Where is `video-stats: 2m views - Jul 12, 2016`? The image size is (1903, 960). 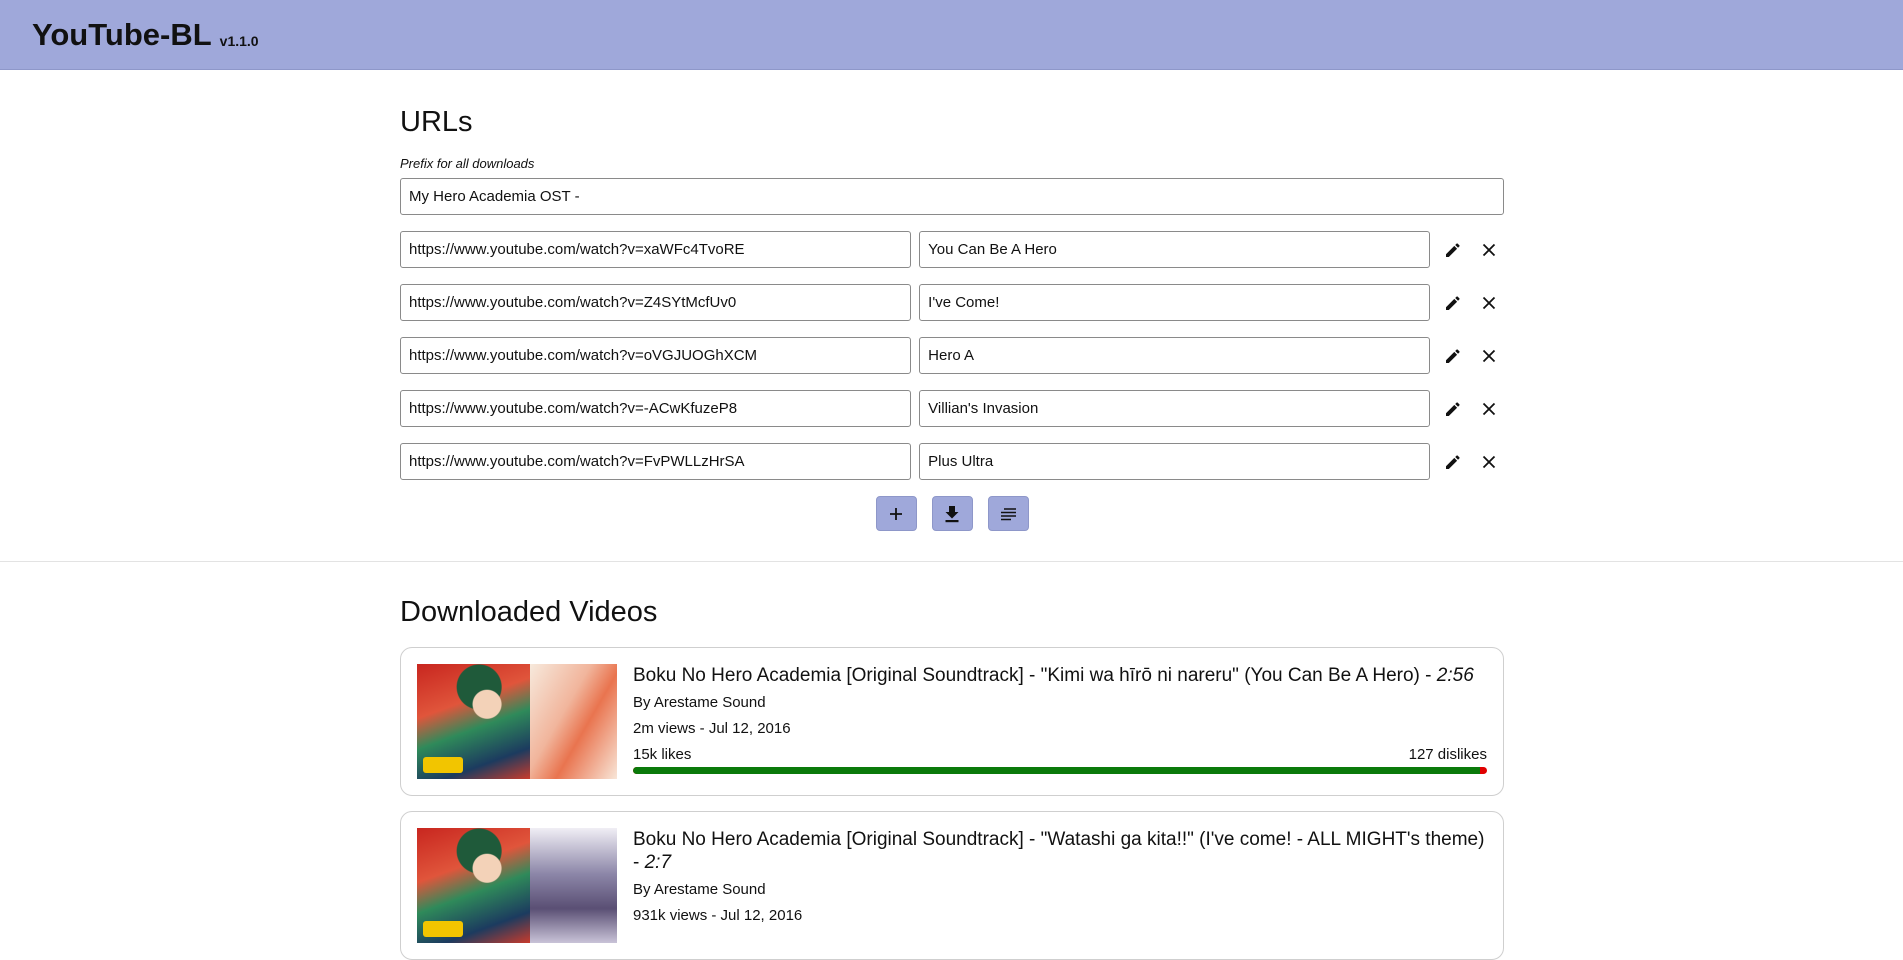
video-stats: 2m views - Jul 12, 2016 is located at coordinates (712, 728).